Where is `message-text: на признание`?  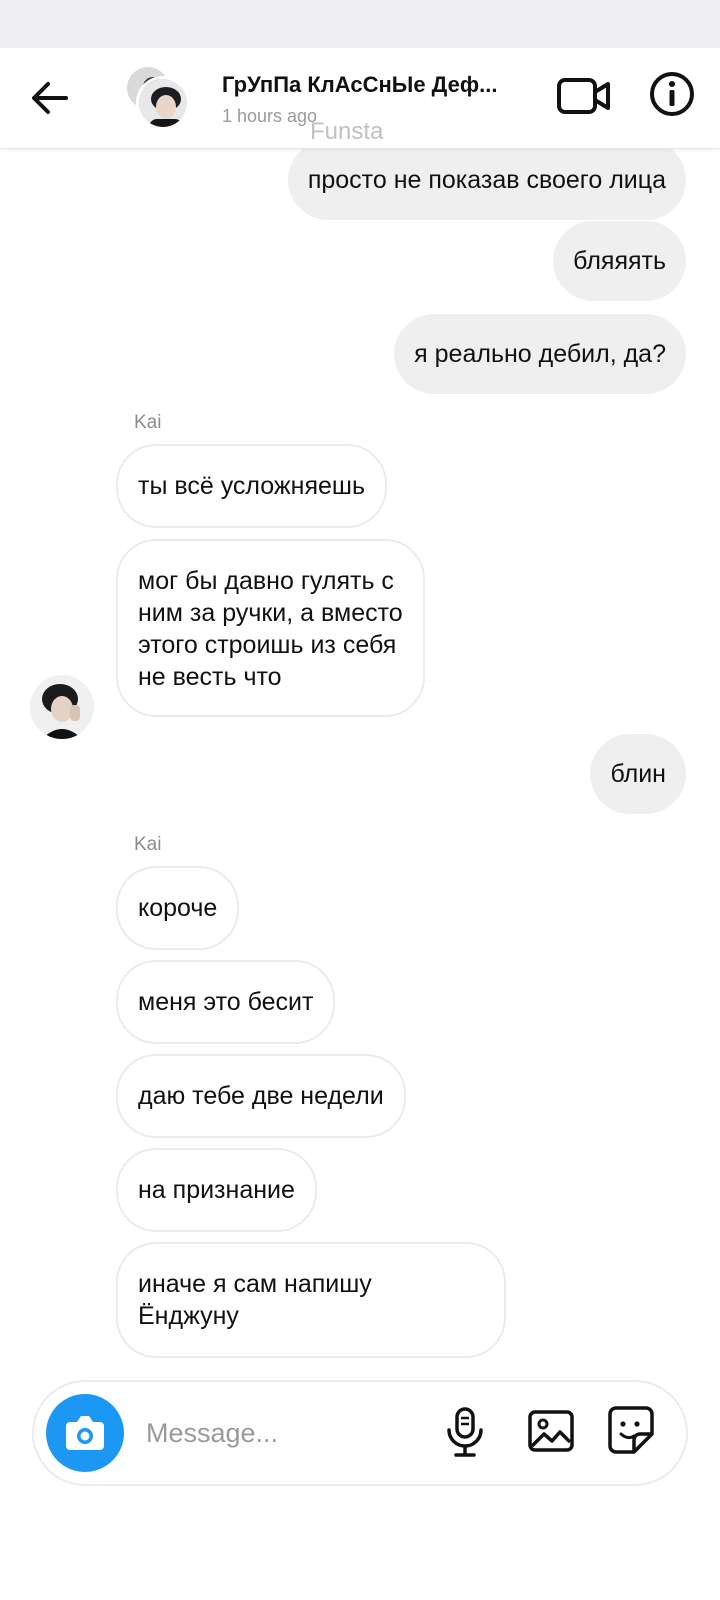 message-text: на признание is located at coordinates (216, 1190).